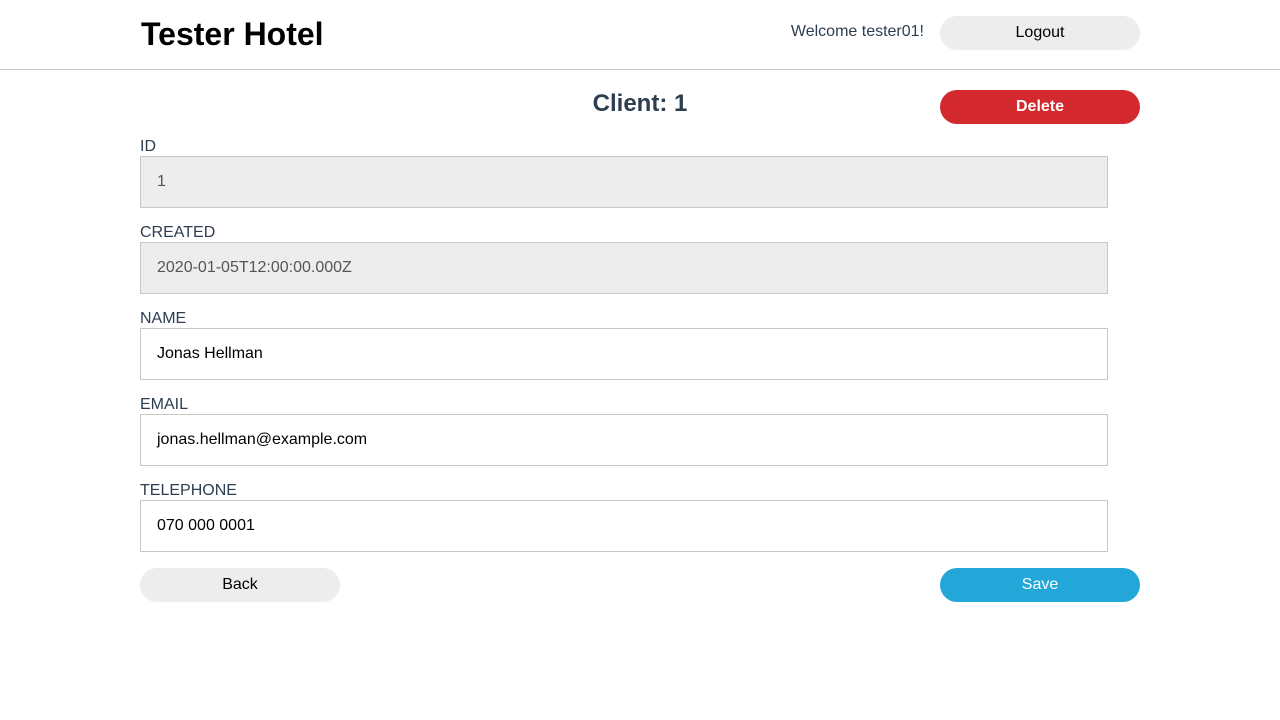 The height and width of the screenshot is (720, 1280). Describe the element at coordinates (624, 440) in the screenshot. I see `email-field: jonas.hellman@example.com` at that location.